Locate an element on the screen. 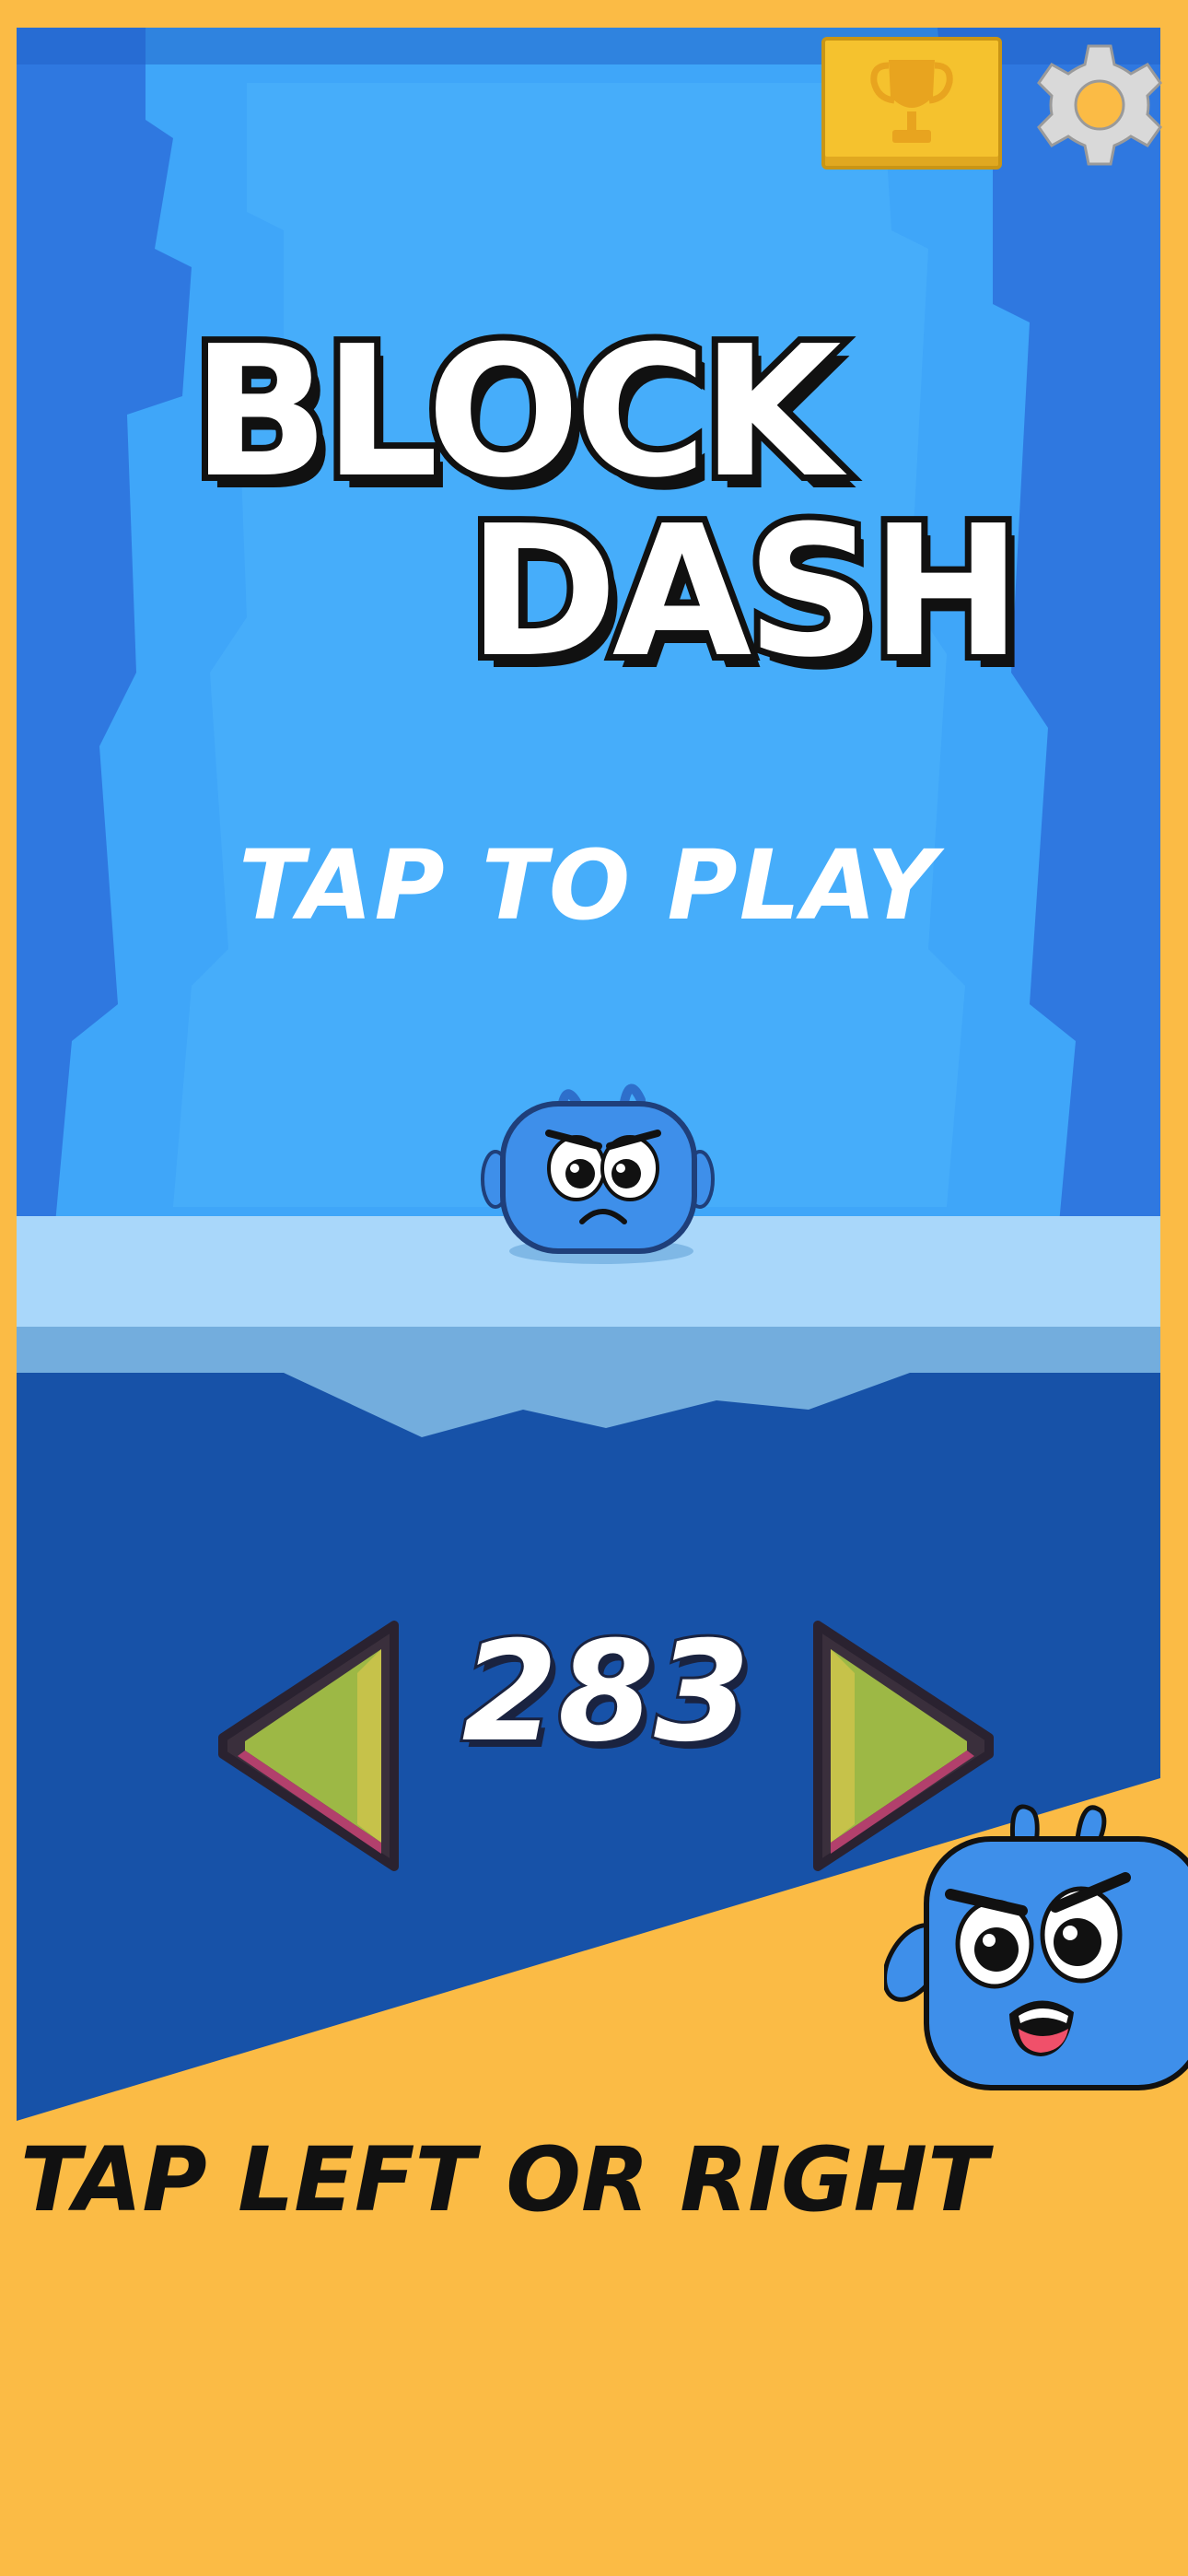 Image resolution: width=1188 pixels, height=2576 pixels. leaderboard-button is located at coordinates (911, 103).